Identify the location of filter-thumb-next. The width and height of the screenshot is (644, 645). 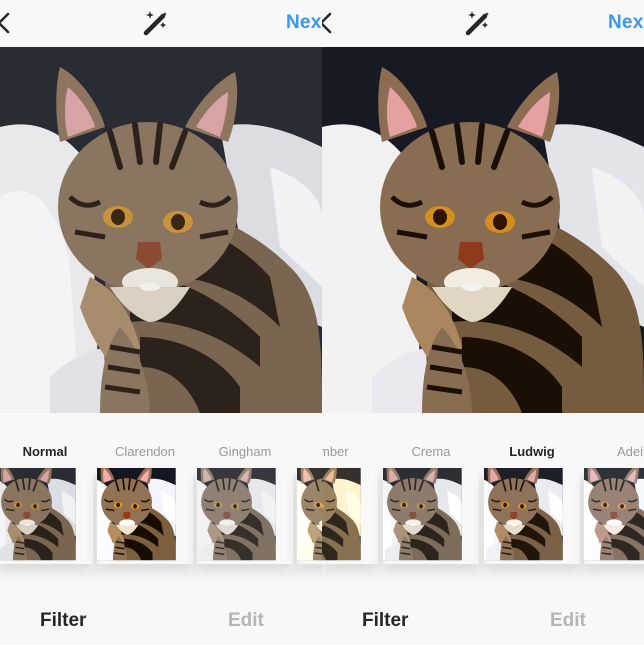
(309, 516).